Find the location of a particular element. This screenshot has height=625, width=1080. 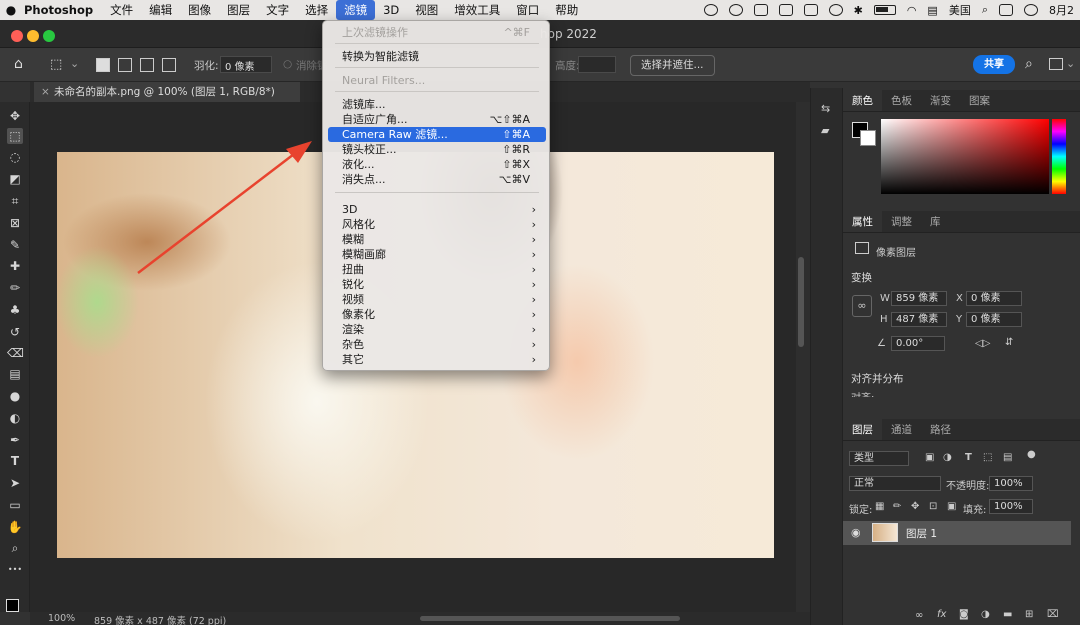

antialias-checkbox-icon: ○ is located at coordinates (287, 64).